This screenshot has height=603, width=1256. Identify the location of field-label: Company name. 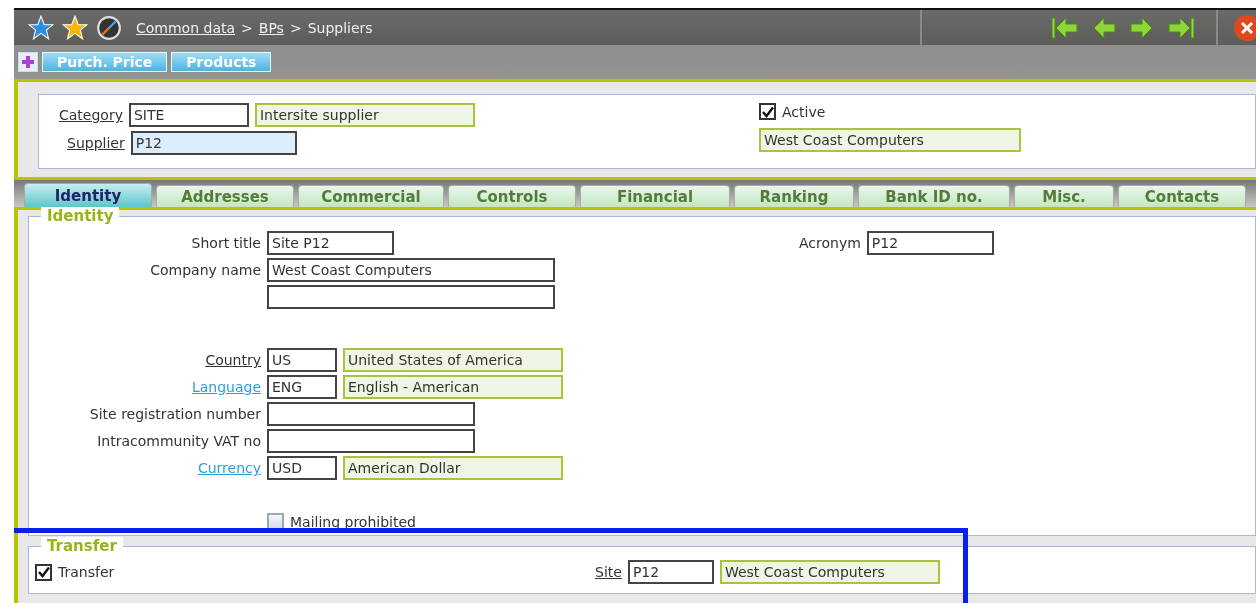
(205, 270).